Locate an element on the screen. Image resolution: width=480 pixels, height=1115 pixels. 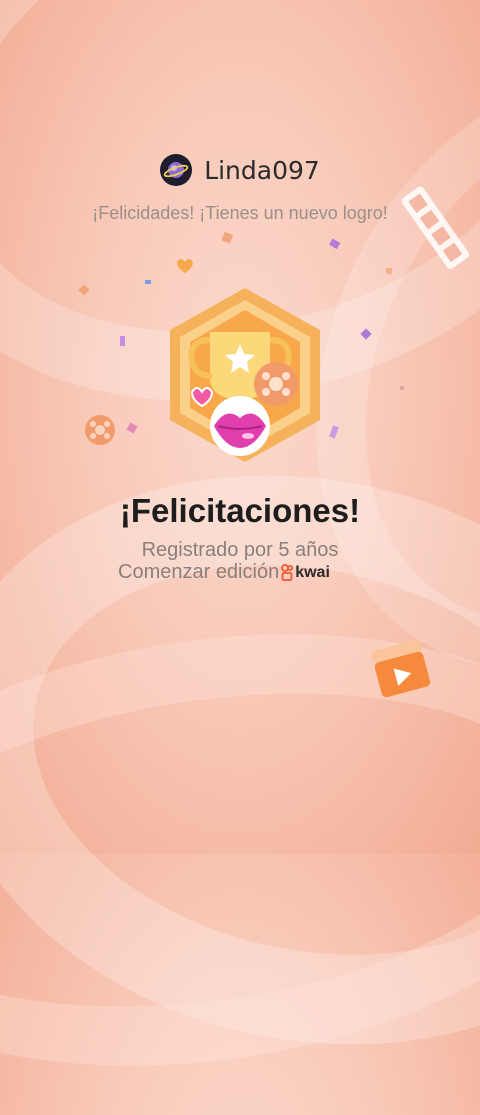
kwai-logo-icon is located at coordinates (287, 572).